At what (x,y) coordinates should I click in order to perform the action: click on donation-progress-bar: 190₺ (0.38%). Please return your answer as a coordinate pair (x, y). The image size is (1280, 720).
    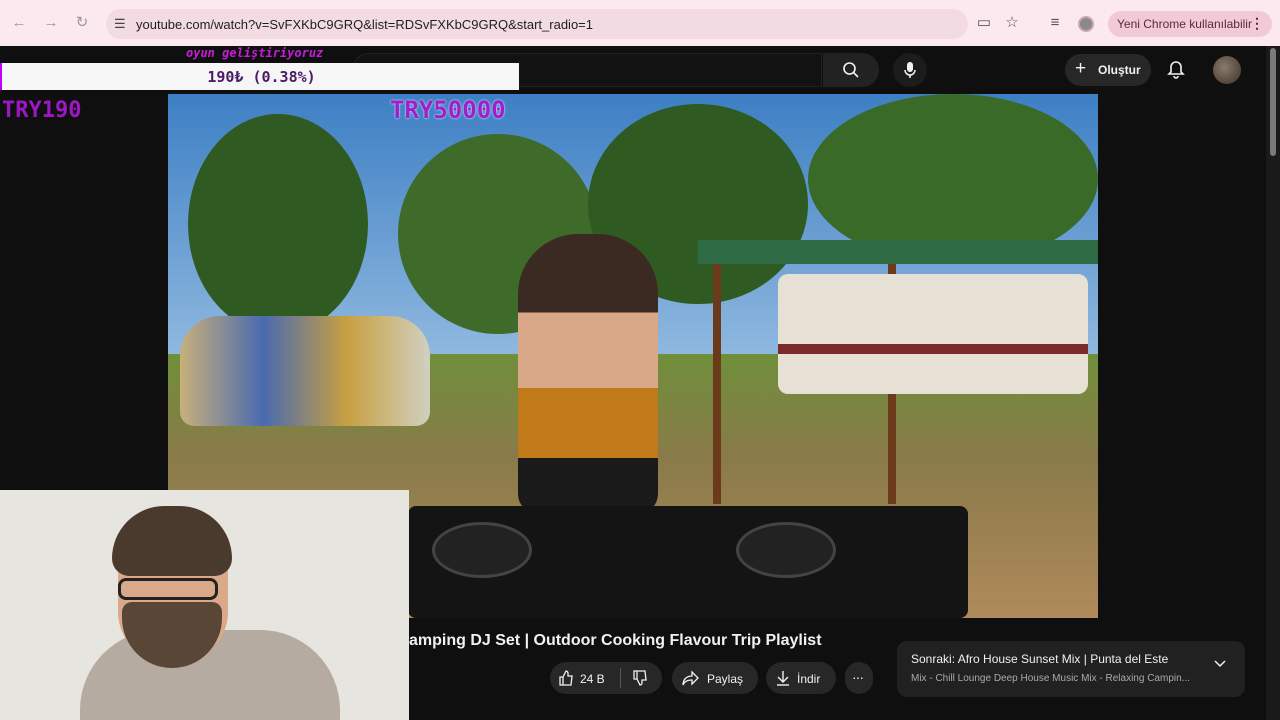
    Looking at the image, I should click on (259, 76).